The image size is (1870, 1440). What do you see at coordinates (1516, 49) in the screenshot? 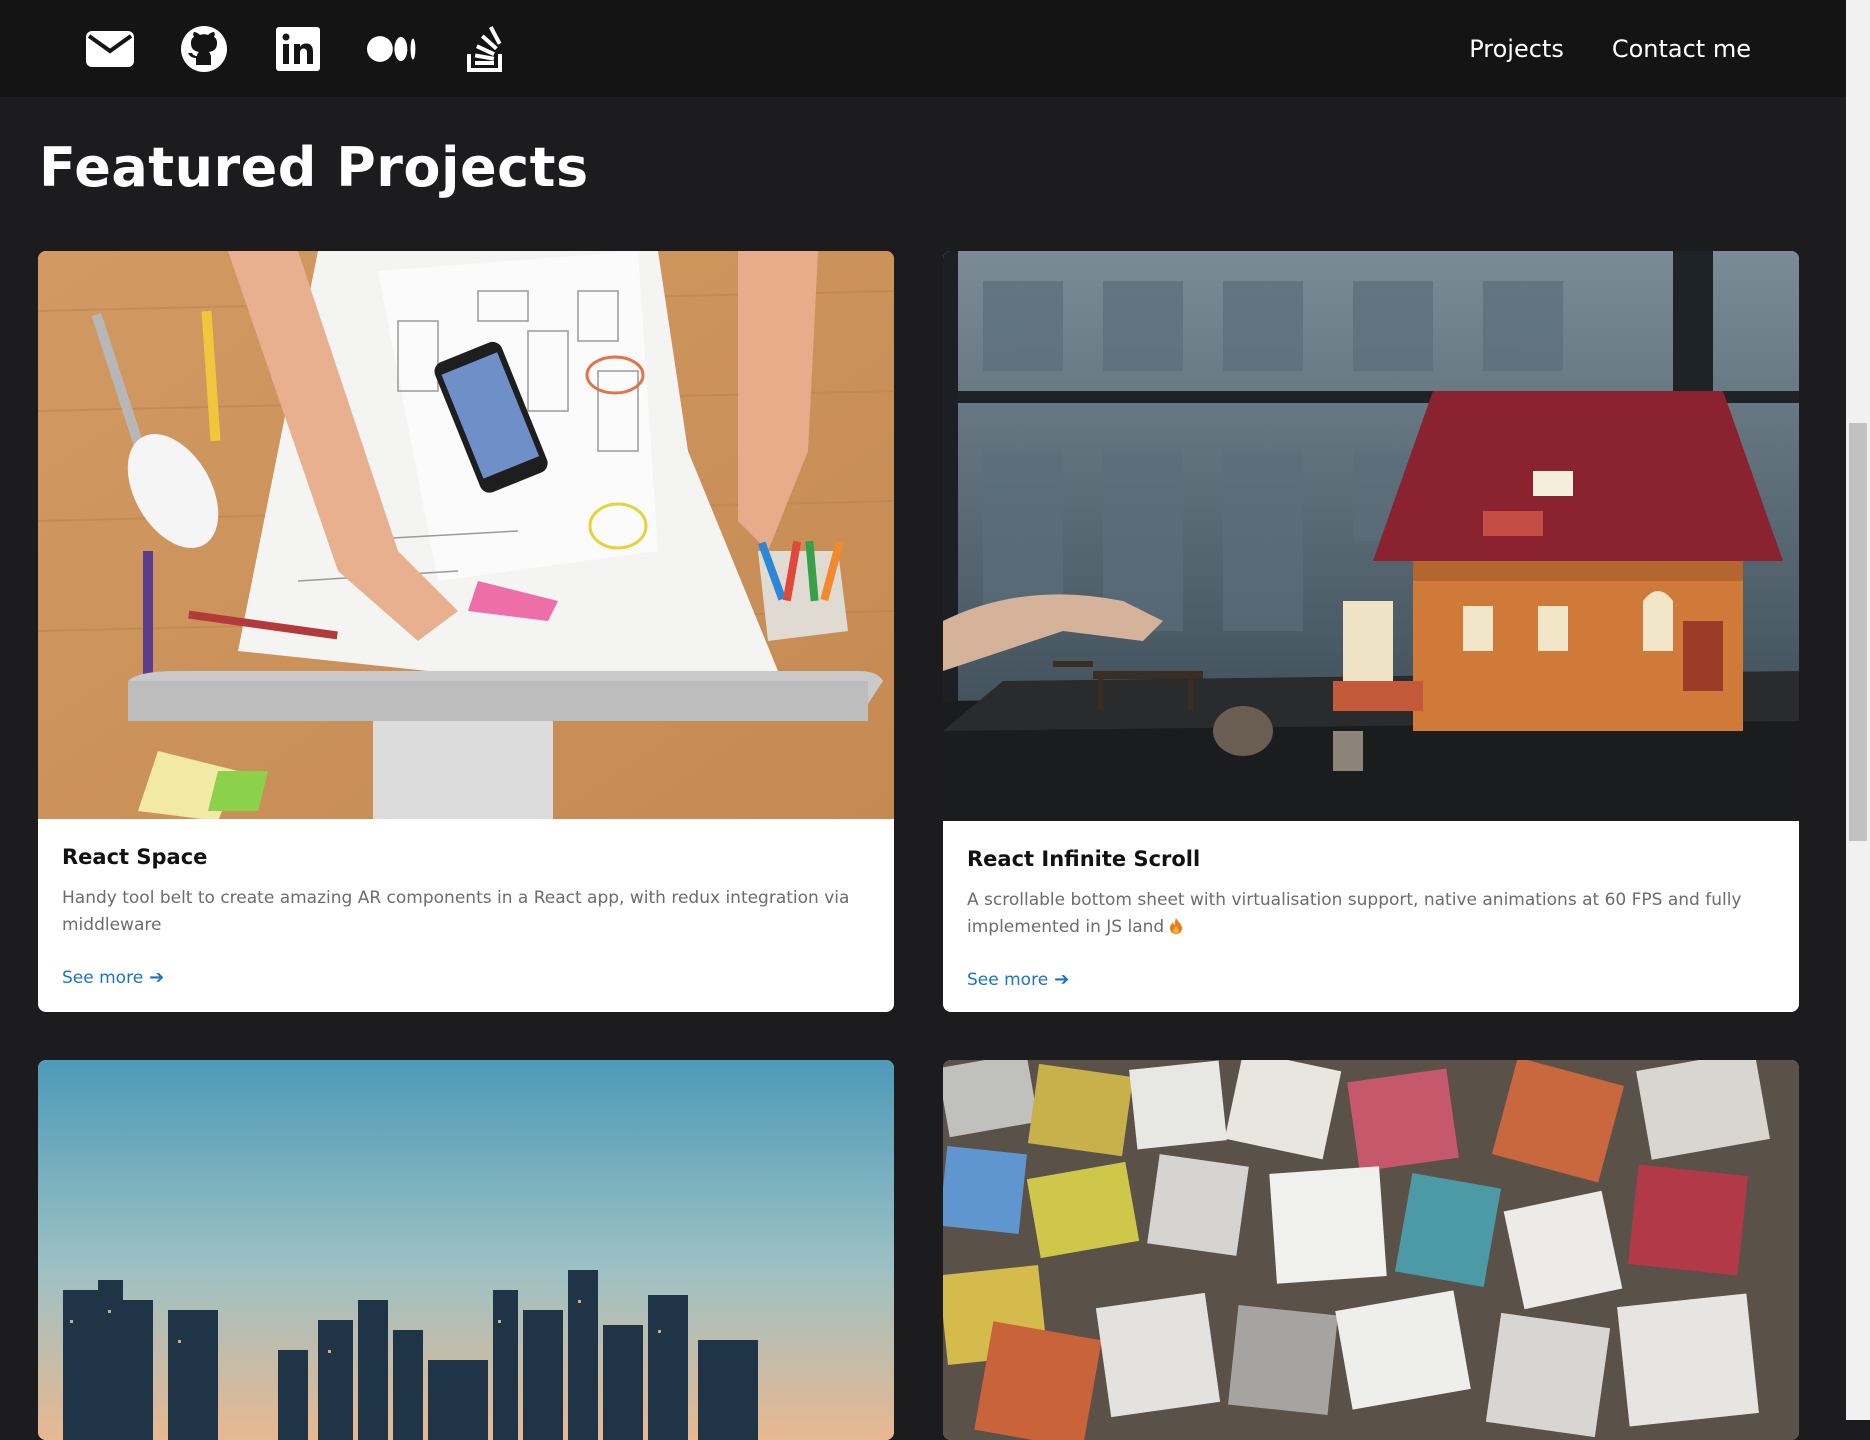
I see `nav-projects-link: Projects` at bounding box center [1516, 49].